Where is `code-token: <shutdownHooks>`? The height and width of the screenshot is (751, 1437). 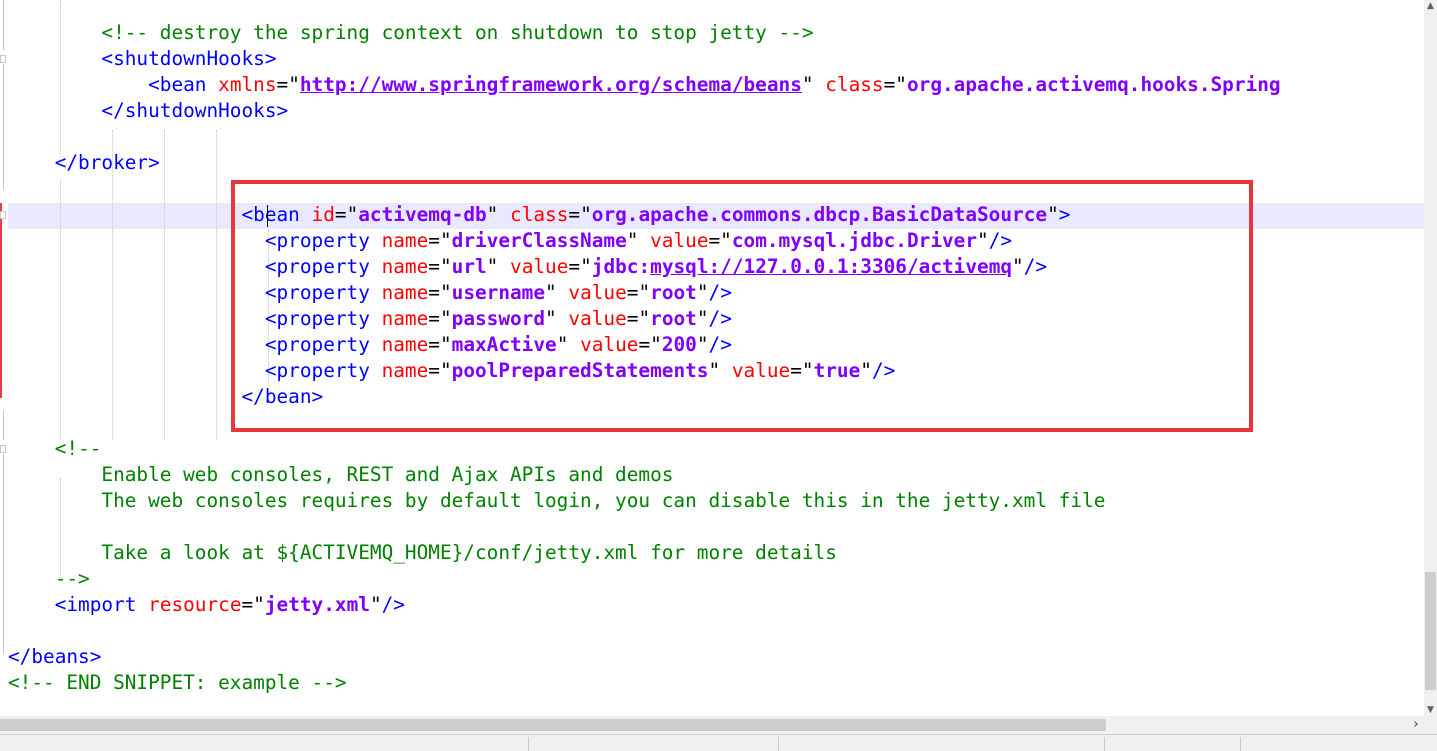 code-token: <shutdownHooks> is located at coordinates (142, 58).